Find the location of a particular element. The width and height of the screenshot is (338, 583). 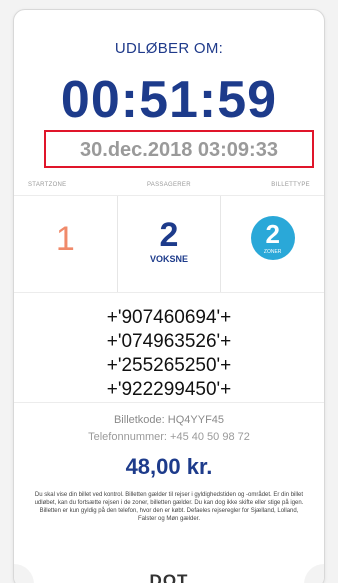

timestamp: 30.dec.2018 03:09:33 is located at coordinates (179, 150).